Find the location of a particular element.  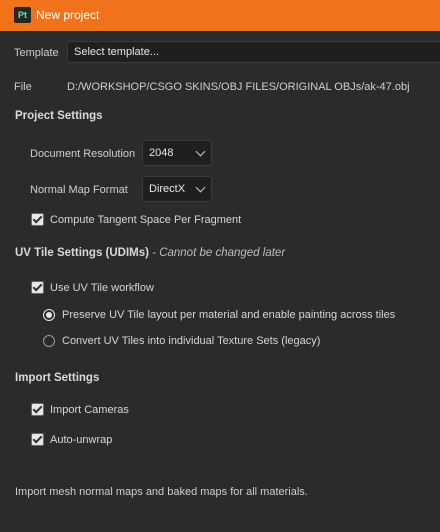

painter-app-icon: Pt is located at coordinates (22, 15).